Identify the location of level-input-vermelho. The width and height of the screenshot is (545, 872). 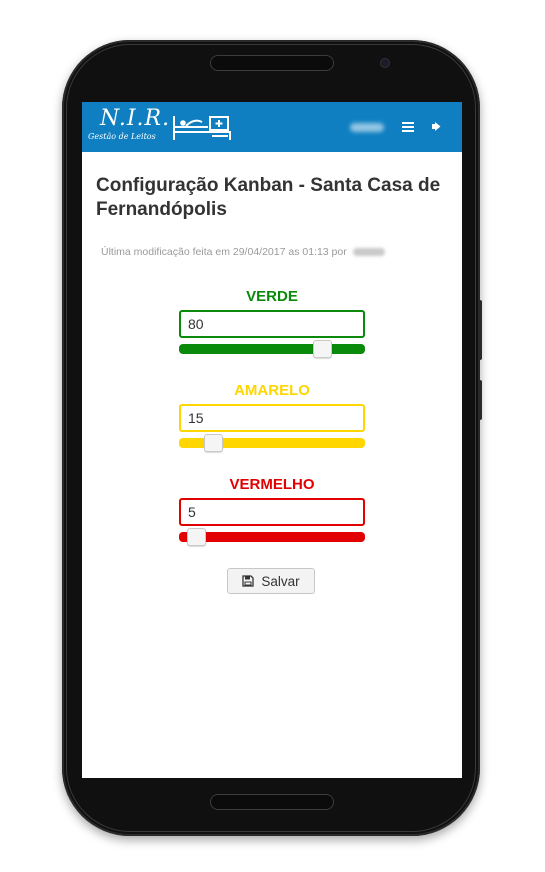
(272, 512).